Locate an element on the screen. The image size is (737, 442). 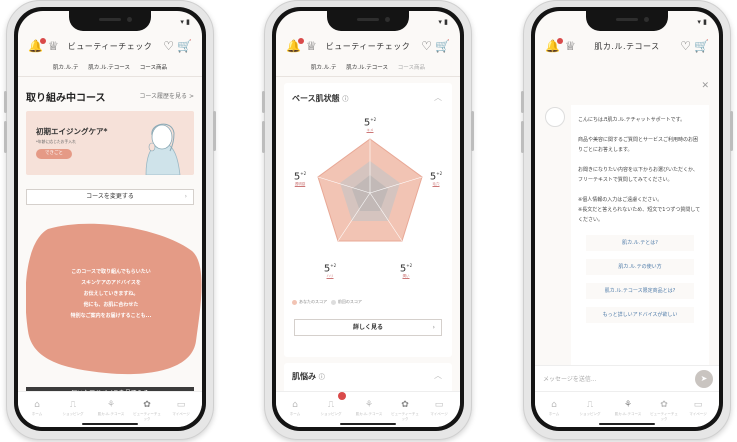
quick-reply-4: もっと詳しいアドバイスが欲しい is located at coordinates (640, 315).